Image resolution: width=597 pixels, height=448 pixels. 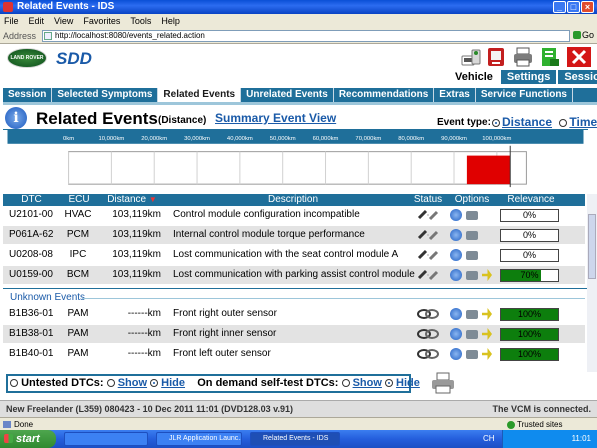 What do you see at coordinates (528, 77) in the screenshot?
I see `nav-settings: Settings` at bounding box center [528, 77].